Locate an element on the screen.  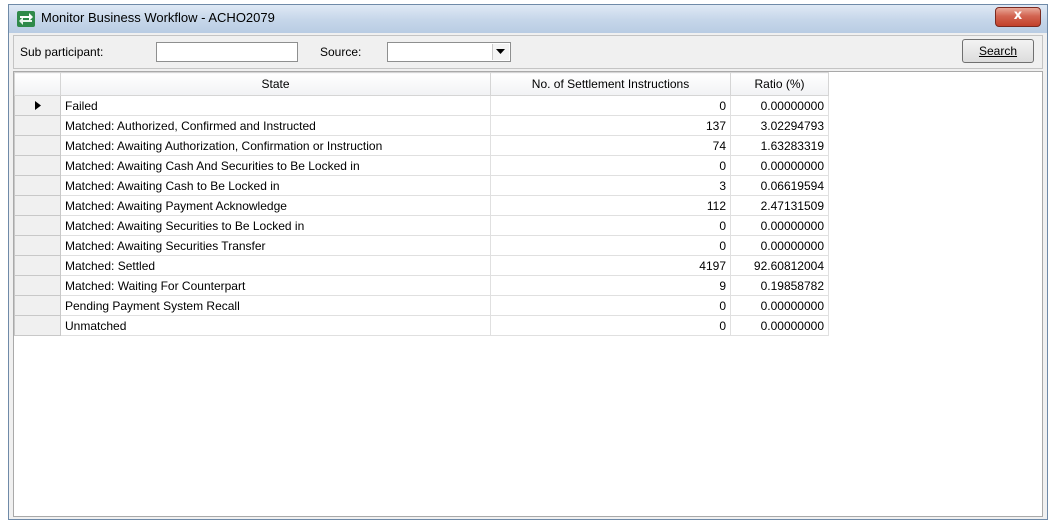
table-row: Unmatched 0 0.00000000 is located at coordinates (421, 325).